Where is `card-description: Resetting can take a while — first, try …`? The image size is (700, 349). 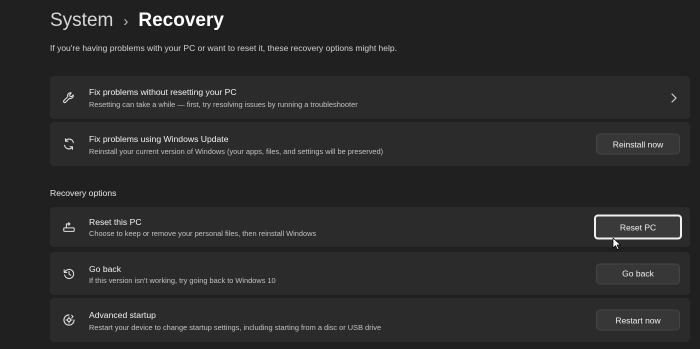 card-description: Resetting can take a while — first, try … is located at coordinates (223, 104).